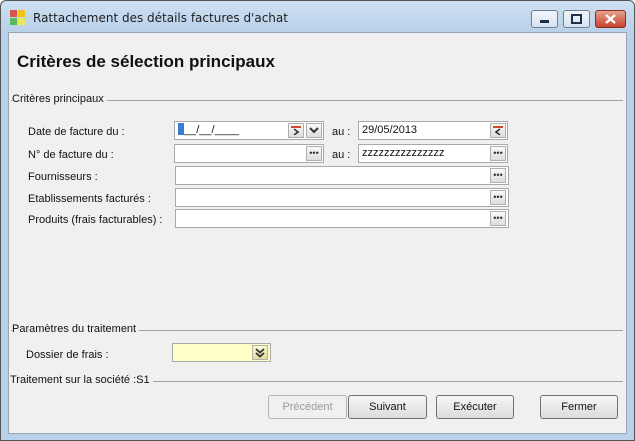 The image size is (635, 441). I want to click on calendar-reset-button, so click(296, 130).